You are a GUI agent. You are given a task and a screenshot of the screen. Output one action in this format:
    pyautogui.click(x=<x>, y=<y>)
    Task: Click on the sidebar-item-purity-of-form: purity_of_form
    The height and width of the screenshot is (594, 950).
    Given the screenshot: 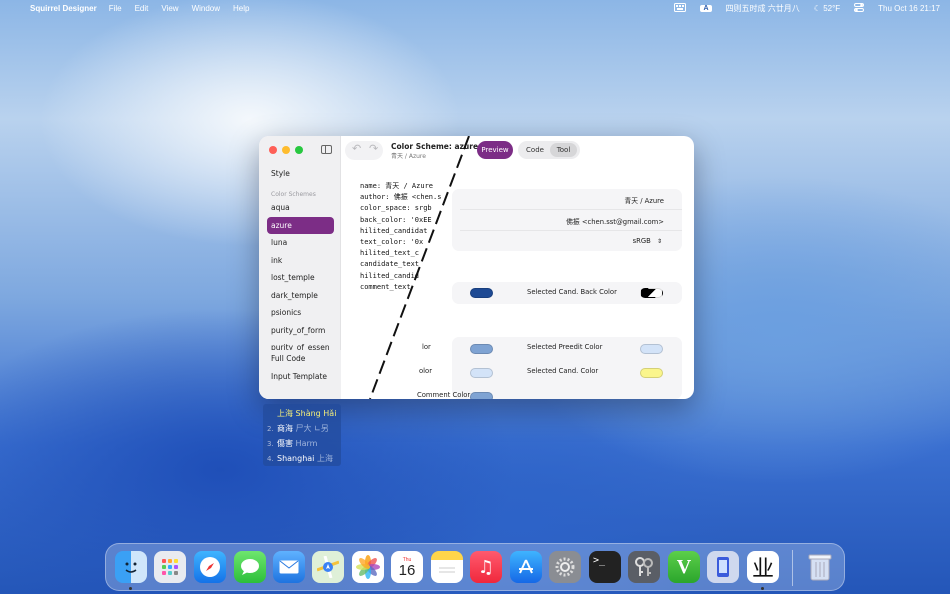 What is the action you would take?
    pyautogui.click(x=300, y=331)
    